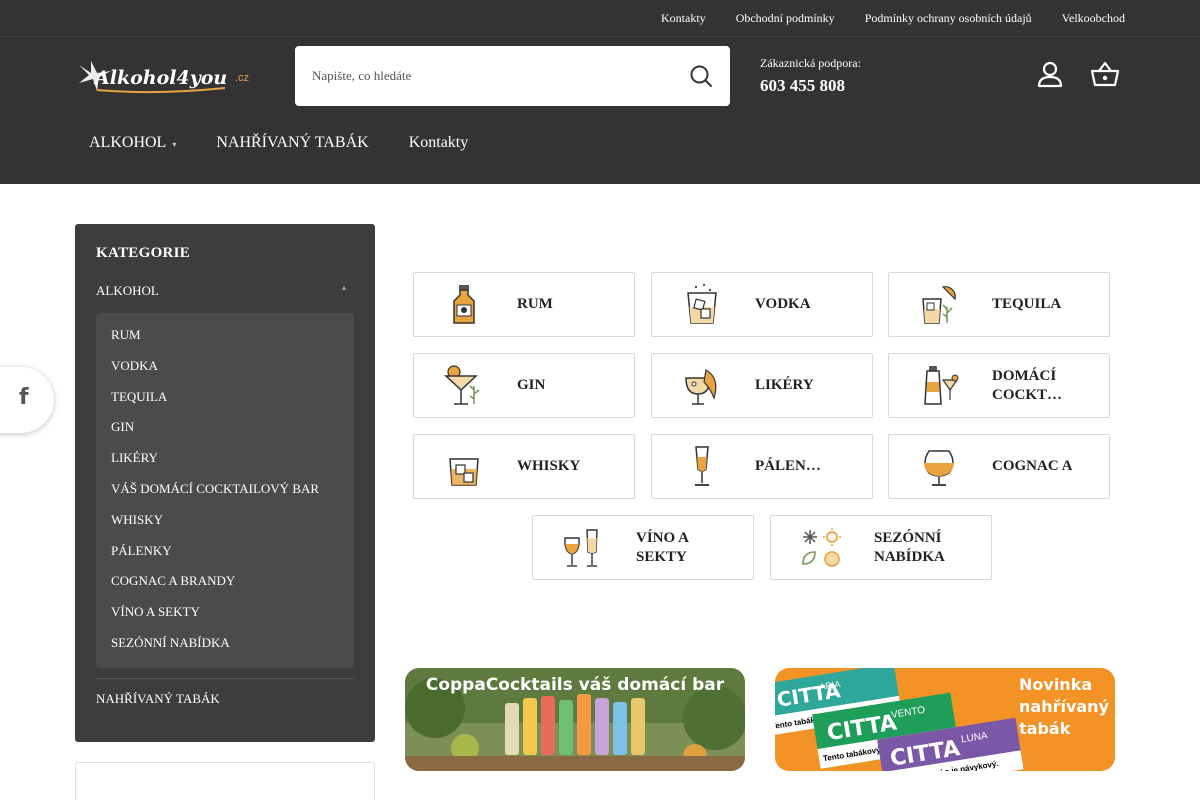  Describe the element at coordinates (160, 78) in the screenshot. I see `logo-text: Alkohol4you` at that location.